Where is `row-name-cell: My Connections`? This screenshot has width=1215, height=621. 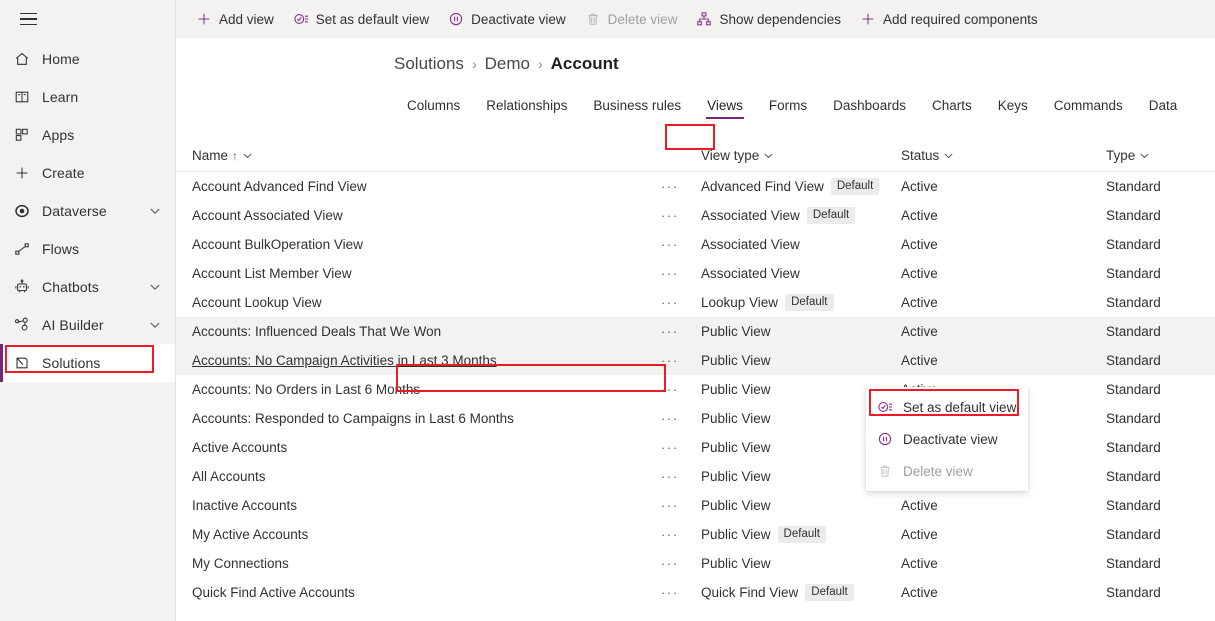
row-name-cell: My Connections is located at coordinates (418, 563).